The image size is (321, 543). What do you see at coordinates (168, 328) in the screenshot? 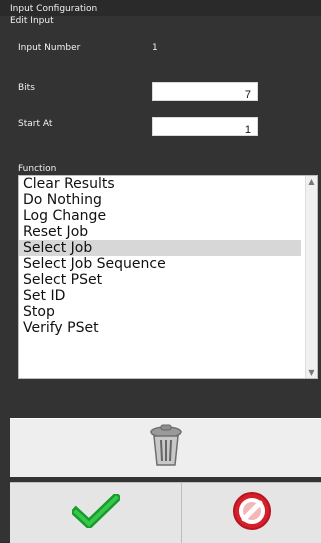
I see `list-item: Verify PSet` at bounding box center [168, 328].